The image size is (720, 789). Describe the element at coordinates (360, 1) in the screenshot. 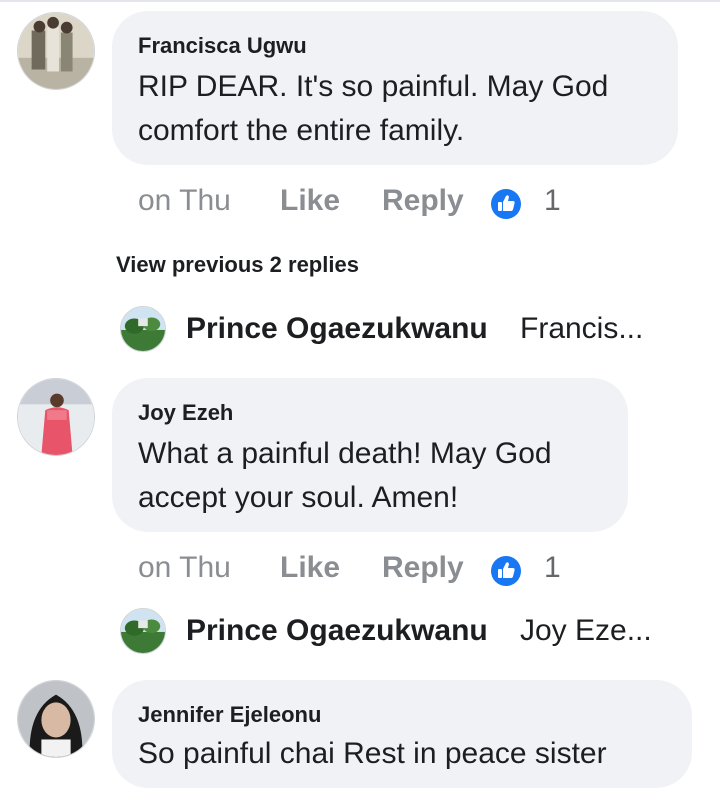

I see `top-divider` at that location.